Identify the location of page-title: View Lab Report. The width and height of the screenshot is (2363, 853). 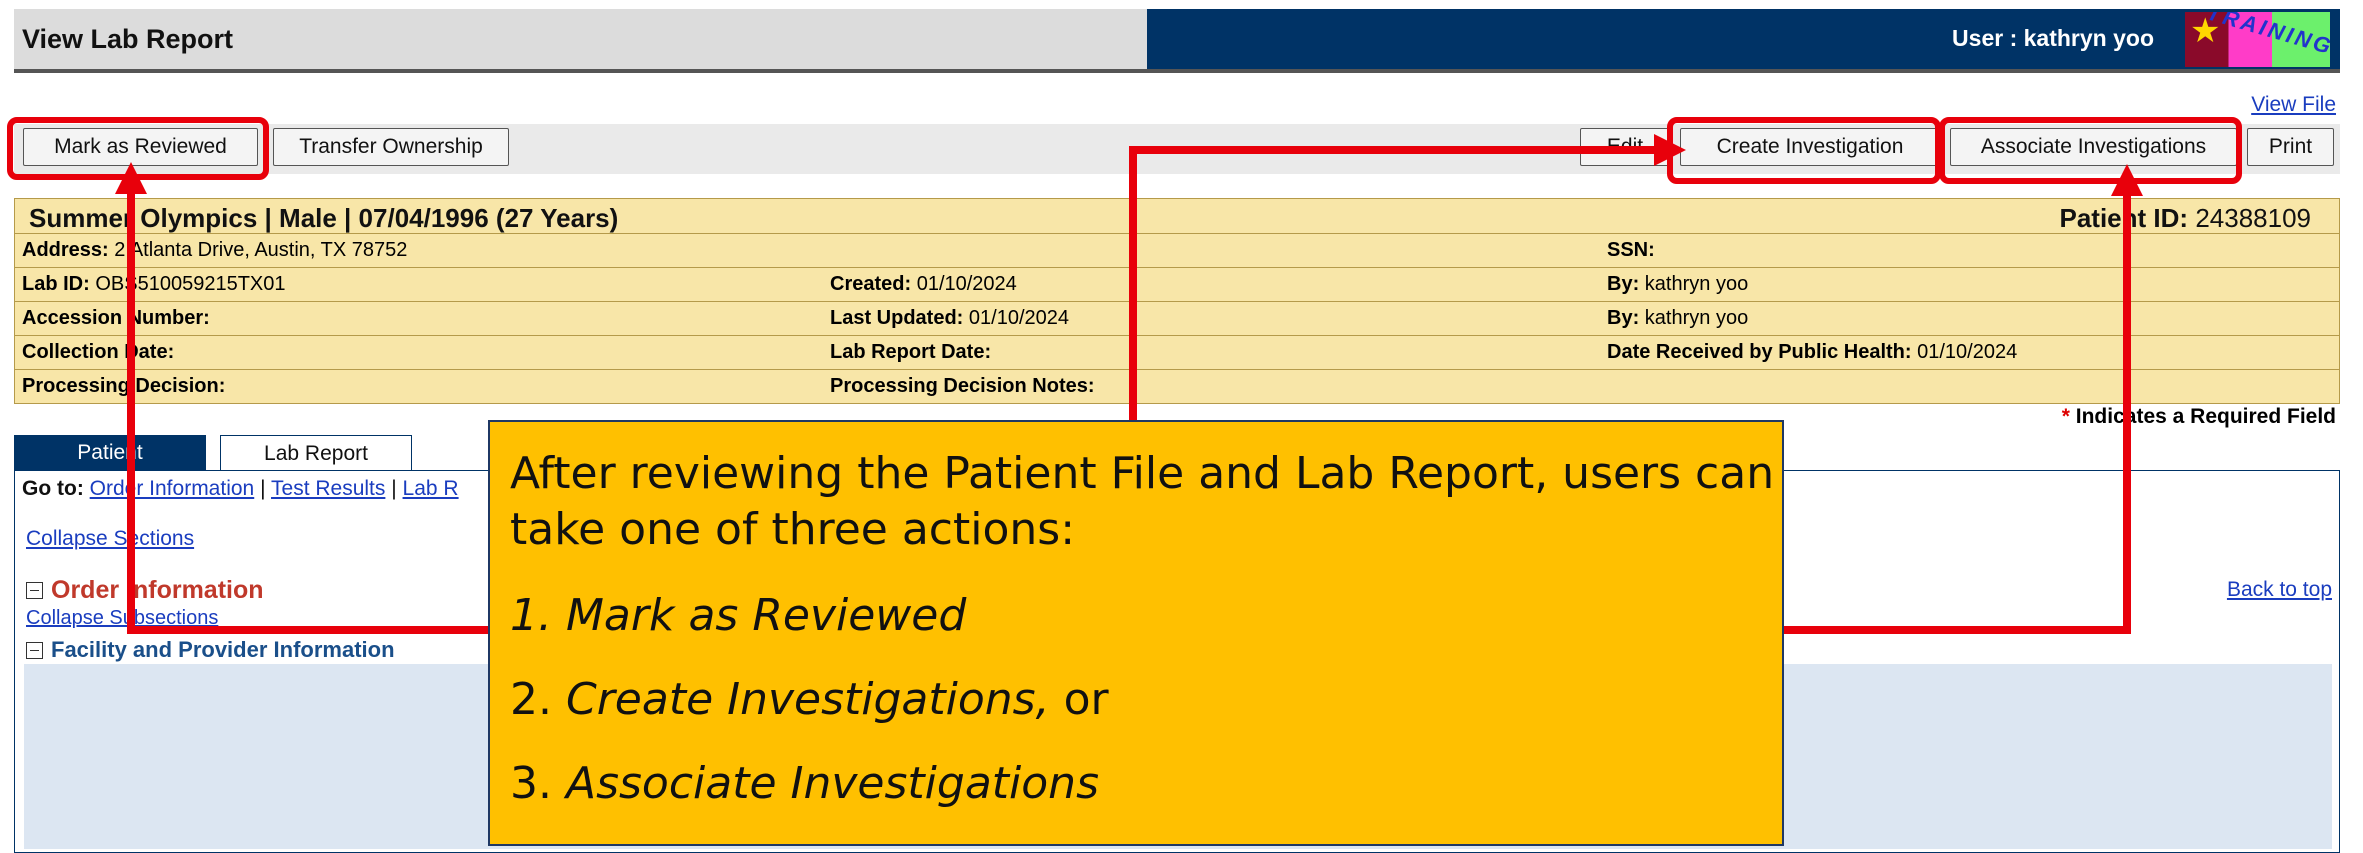
(128, 39).